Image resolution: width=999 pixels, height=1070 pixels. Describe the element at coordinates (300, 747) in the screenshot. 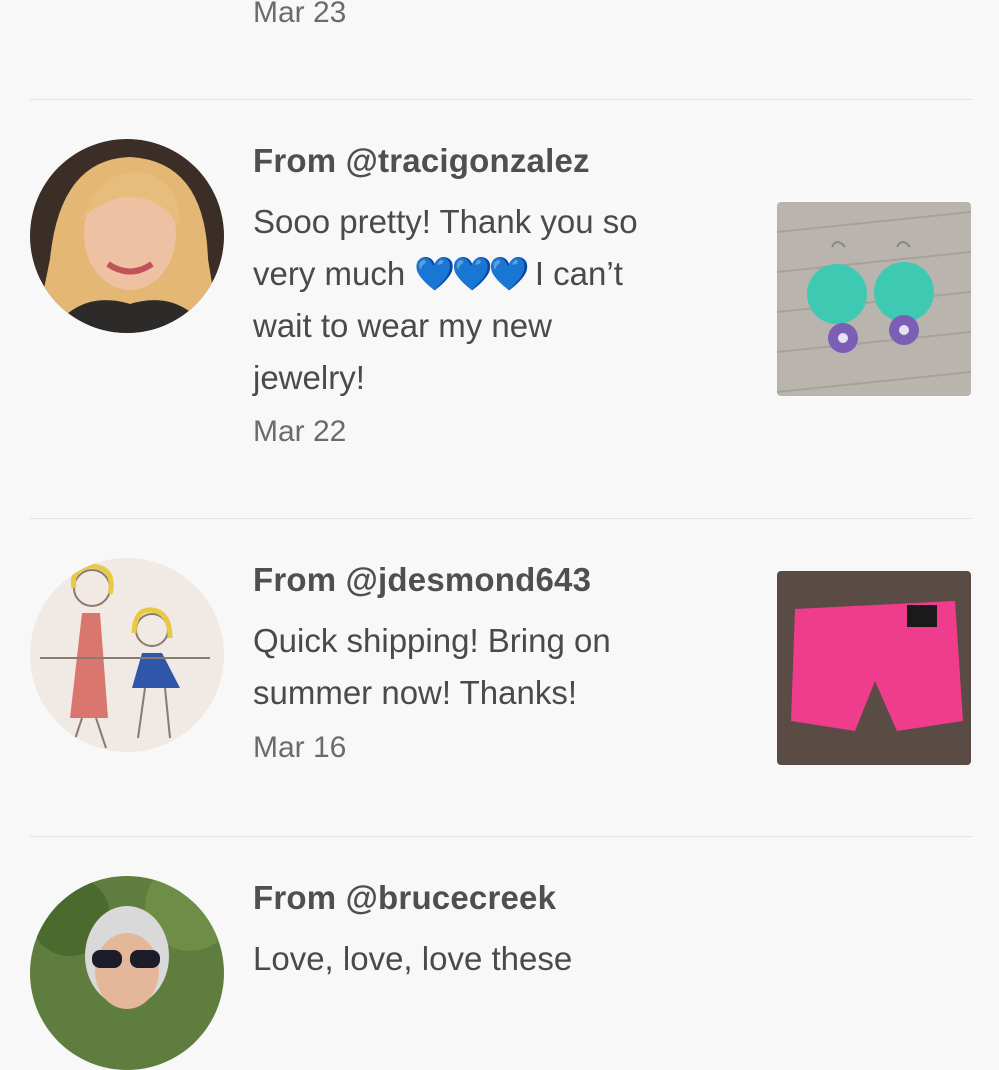

I see `review-date: Mar 16` at that location.